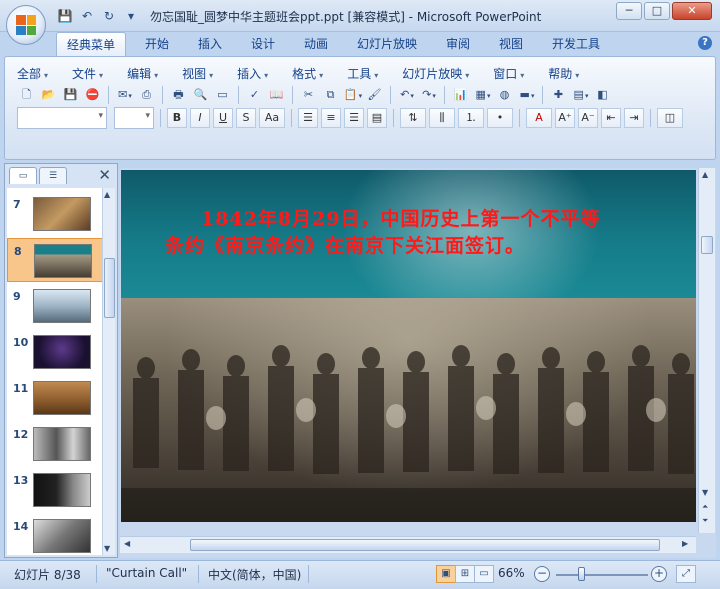 Image resolution: width=720 pixels, height=589 pixels. What do you see at coordinates (362, 73) in the screenshot?
I see `menu-tools: 工具 ▾` at bounding box center [362, 73].